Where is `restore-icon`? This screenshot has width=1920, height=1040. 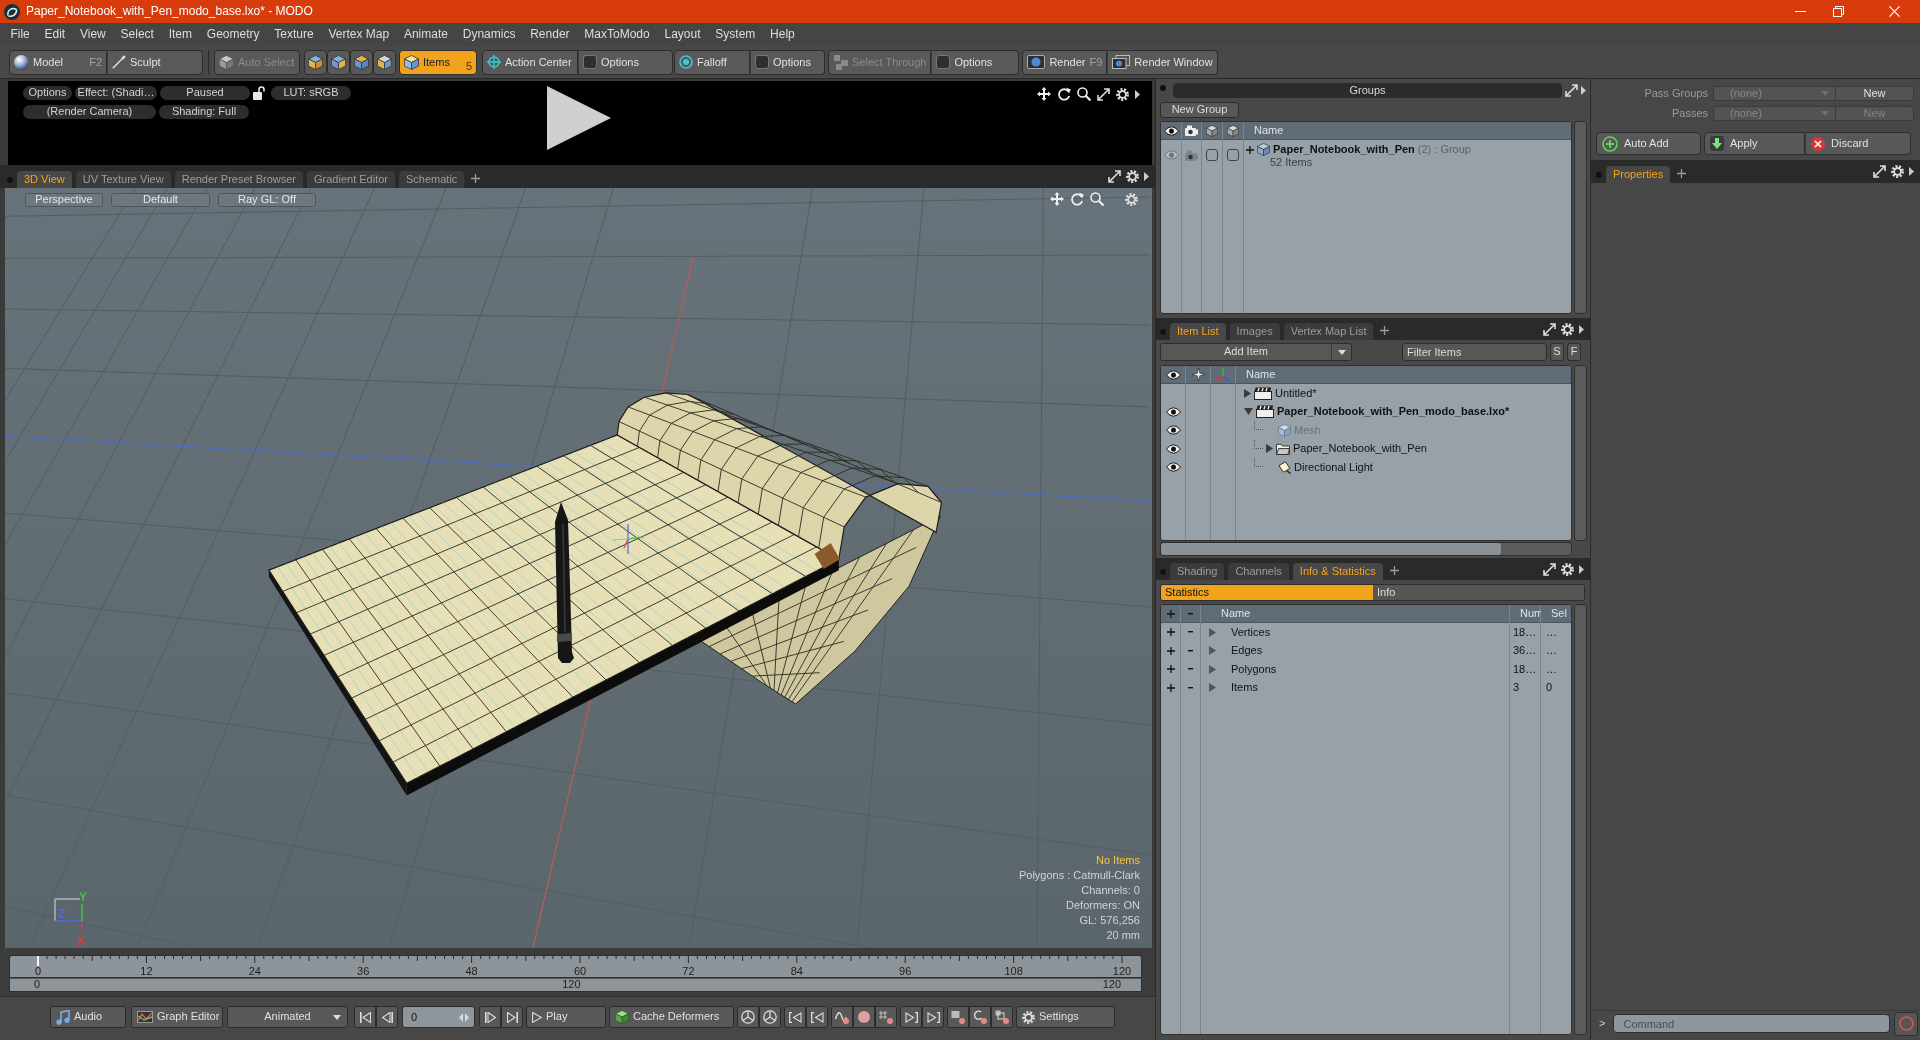
restore-icon is located at coordinates (1838, 11).